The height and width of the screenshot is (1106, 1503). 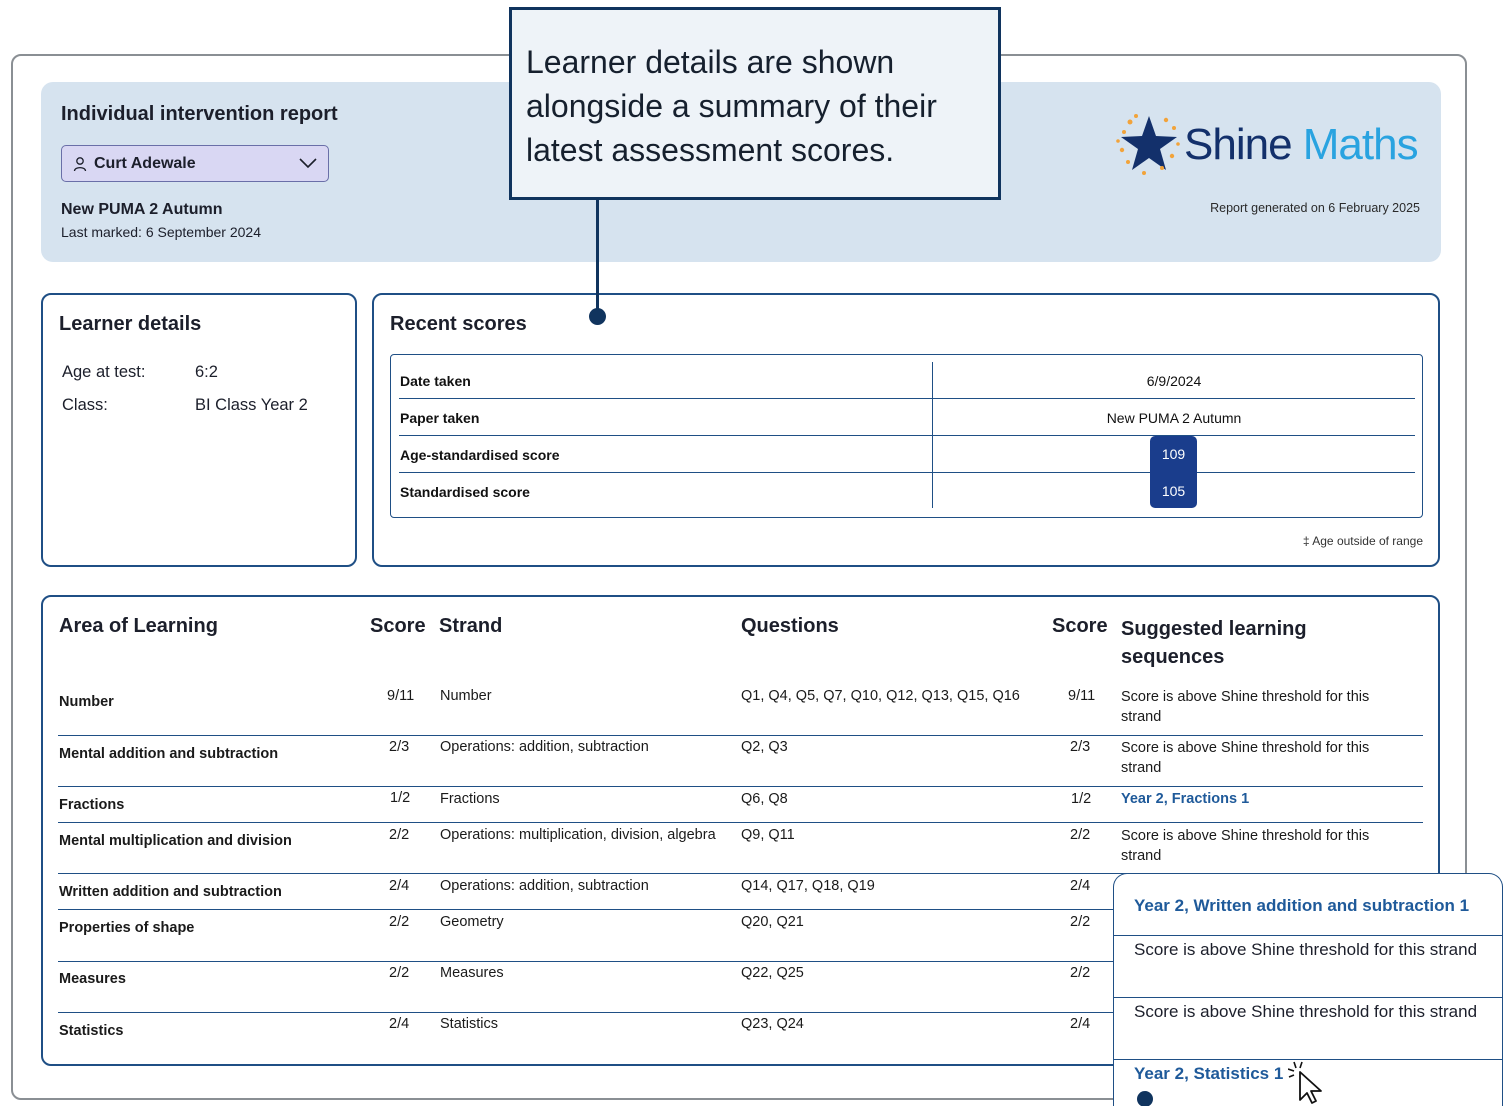 What do you see at coordinates (880, 696) in the screenshot?
I see `questions-list: Q1, Q4, Q5, Q7, Q10, Q12, Q13, Q15, Q16` at bounding box center [880, 696].